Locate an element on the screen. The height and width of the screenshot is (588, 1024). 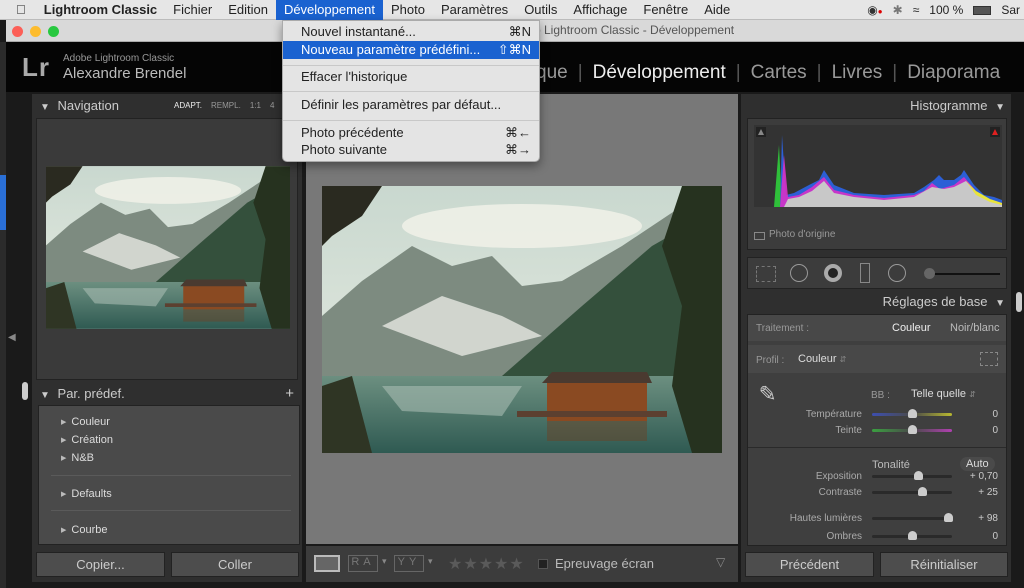
wb-select: Telle quelle ⇵ is located at coordinates (943, 394).